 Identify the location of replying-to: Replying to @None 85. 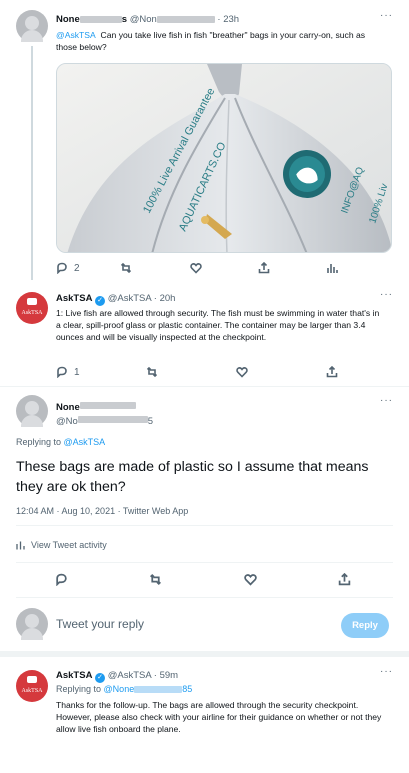
(124, 689).